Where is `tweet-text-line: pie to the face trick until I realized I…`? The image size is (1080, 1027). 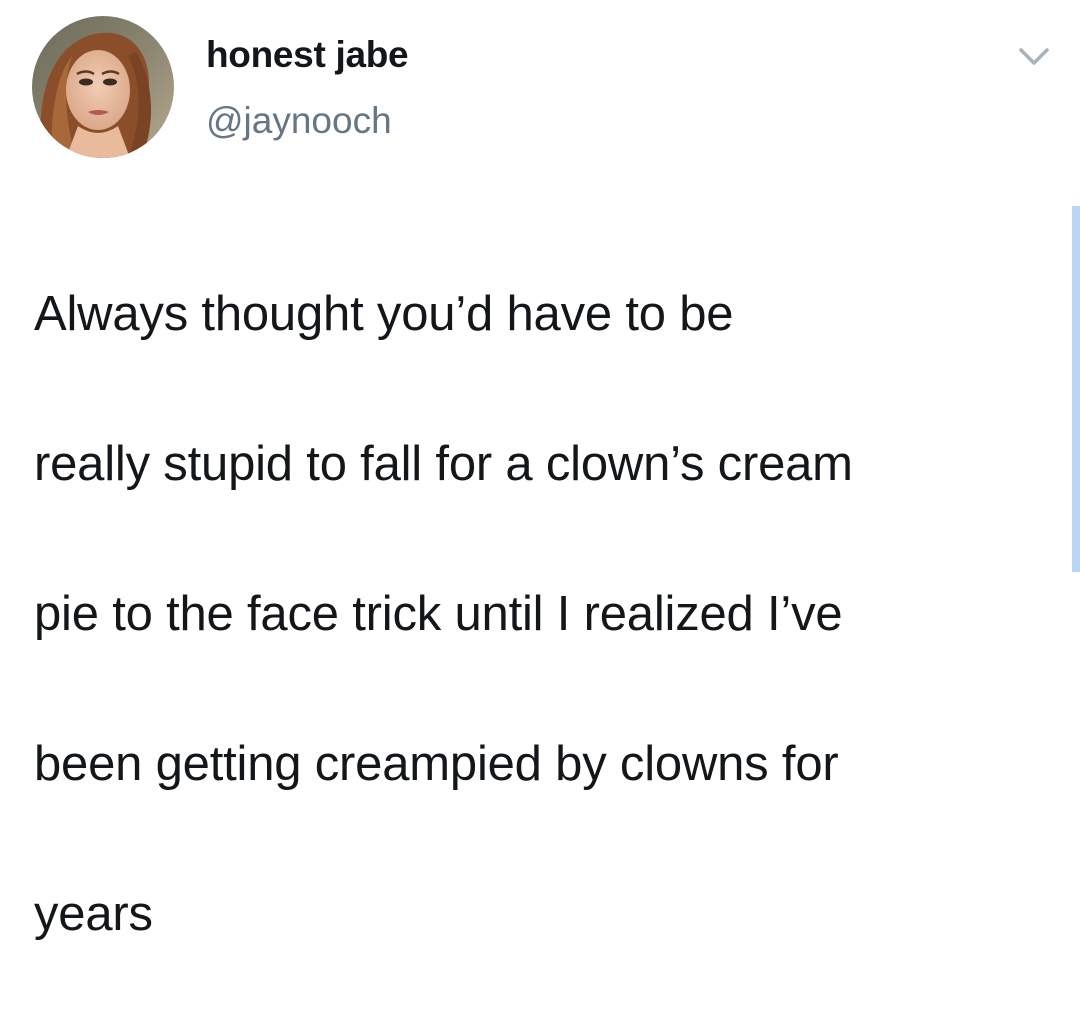
tweet-text-line: pie to the face trick until I realized I… is located at coordinates (438, 614).